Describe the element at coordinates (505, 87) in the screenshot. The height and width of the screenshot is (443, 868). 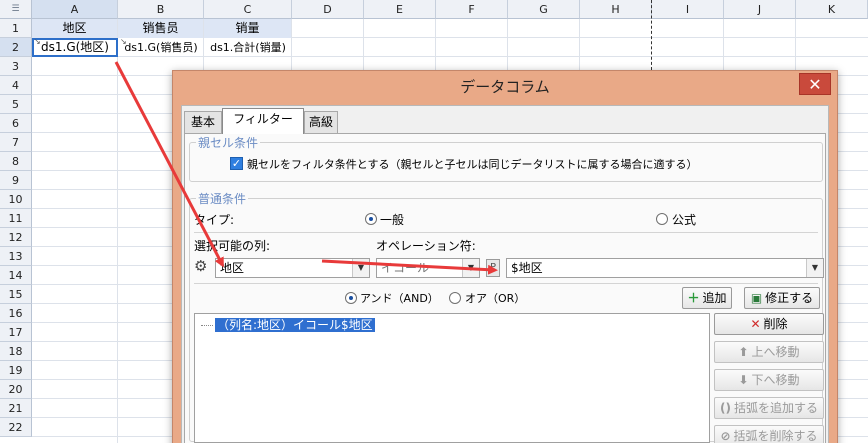
I see `dialog-title: データコラム` at that location.